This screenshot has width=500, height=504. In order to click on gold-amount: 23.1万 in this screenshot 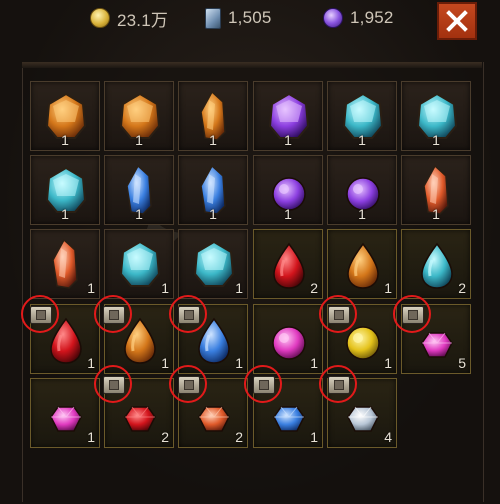, I will do `click(143, 20)`.